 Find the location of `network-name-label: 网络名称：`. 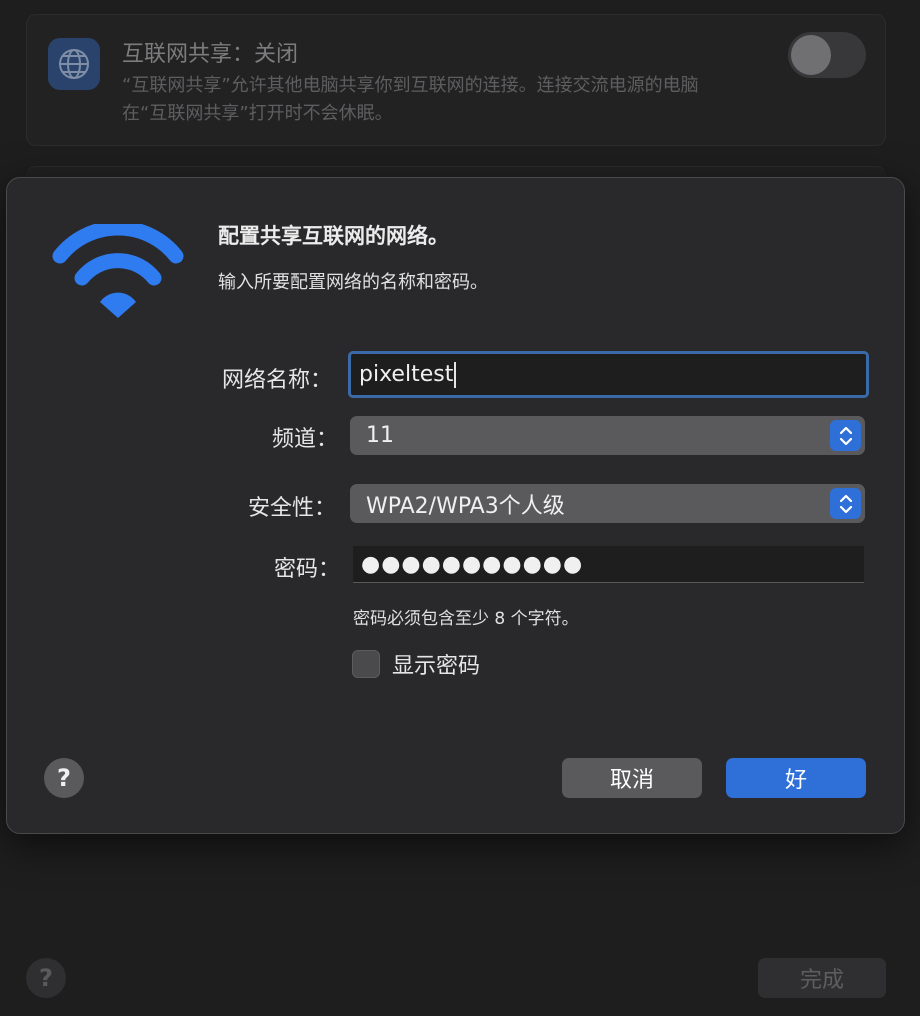

network-name-label: 网络名称： is located at coordinates (277, 380).